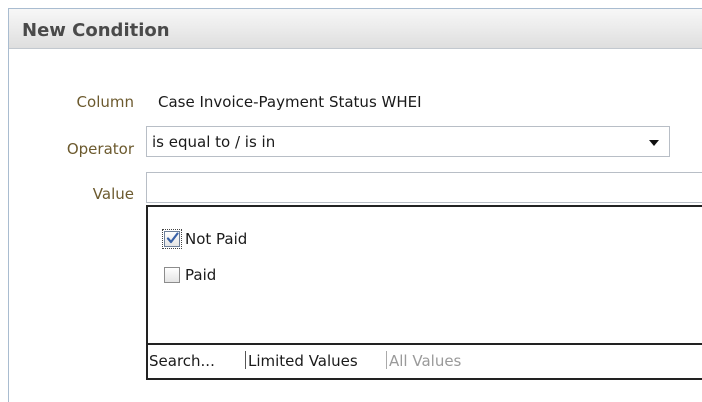 This screenshot has height=402, width=702. Describe the element at coordinates (96, 30) in the screenshot. I see `dialog-title: New Condition` at that location.